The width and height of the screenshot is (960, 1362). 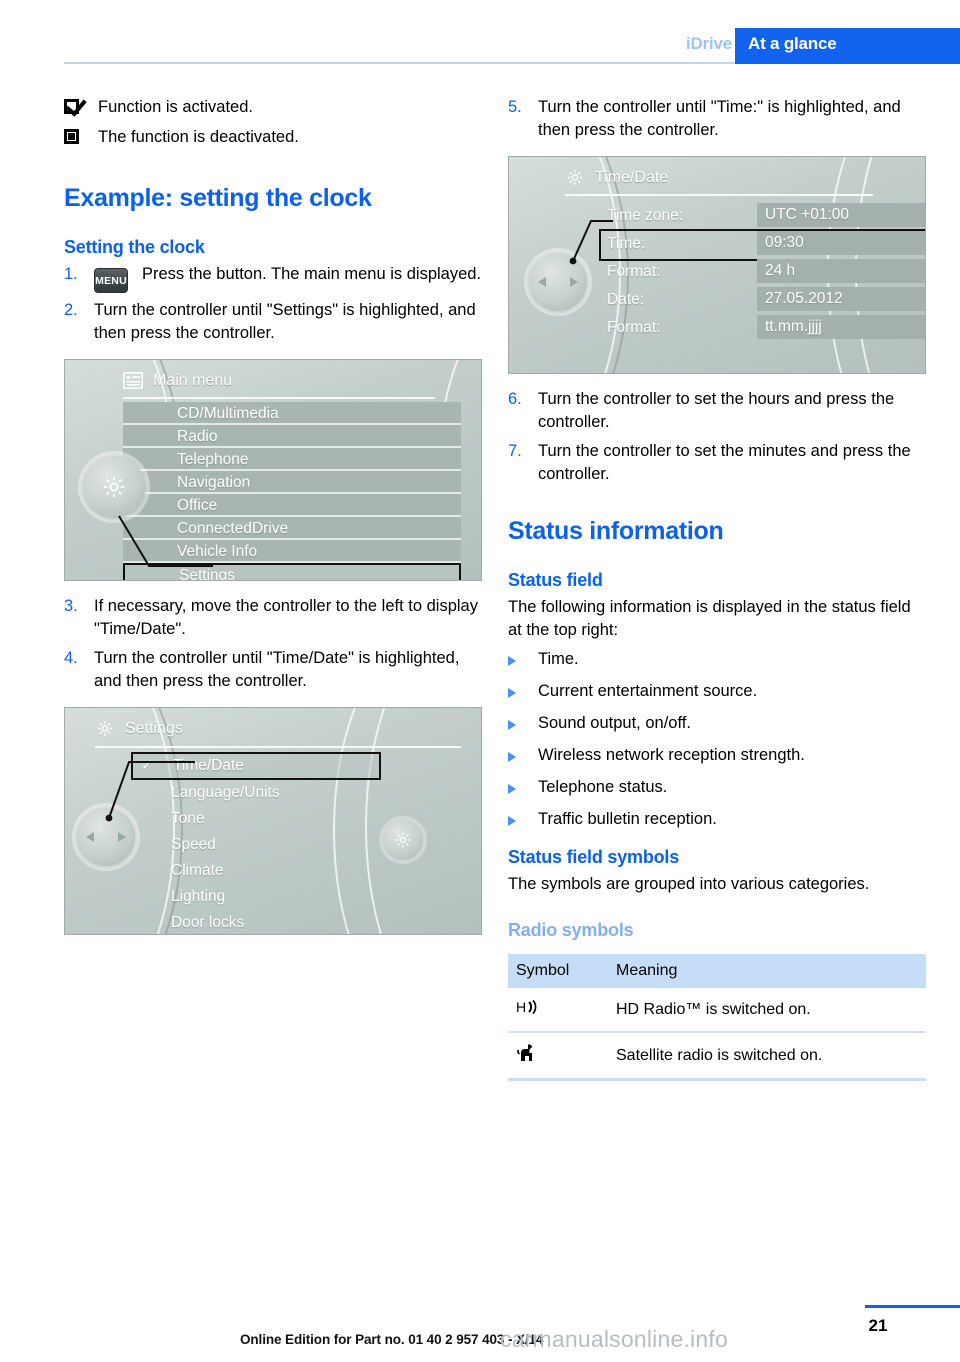 I want to click on cell-meaning: Satellite radio is switched on., so click(x=767, y=1056).